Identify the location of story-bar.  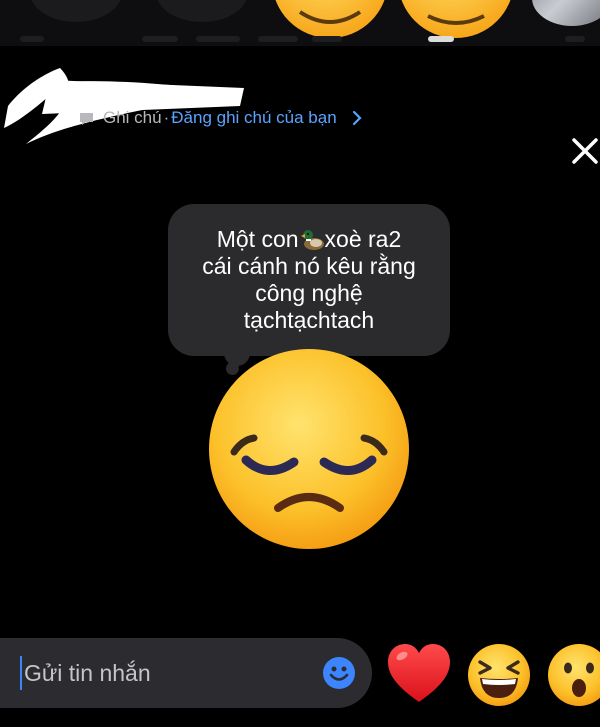
(300, 23).